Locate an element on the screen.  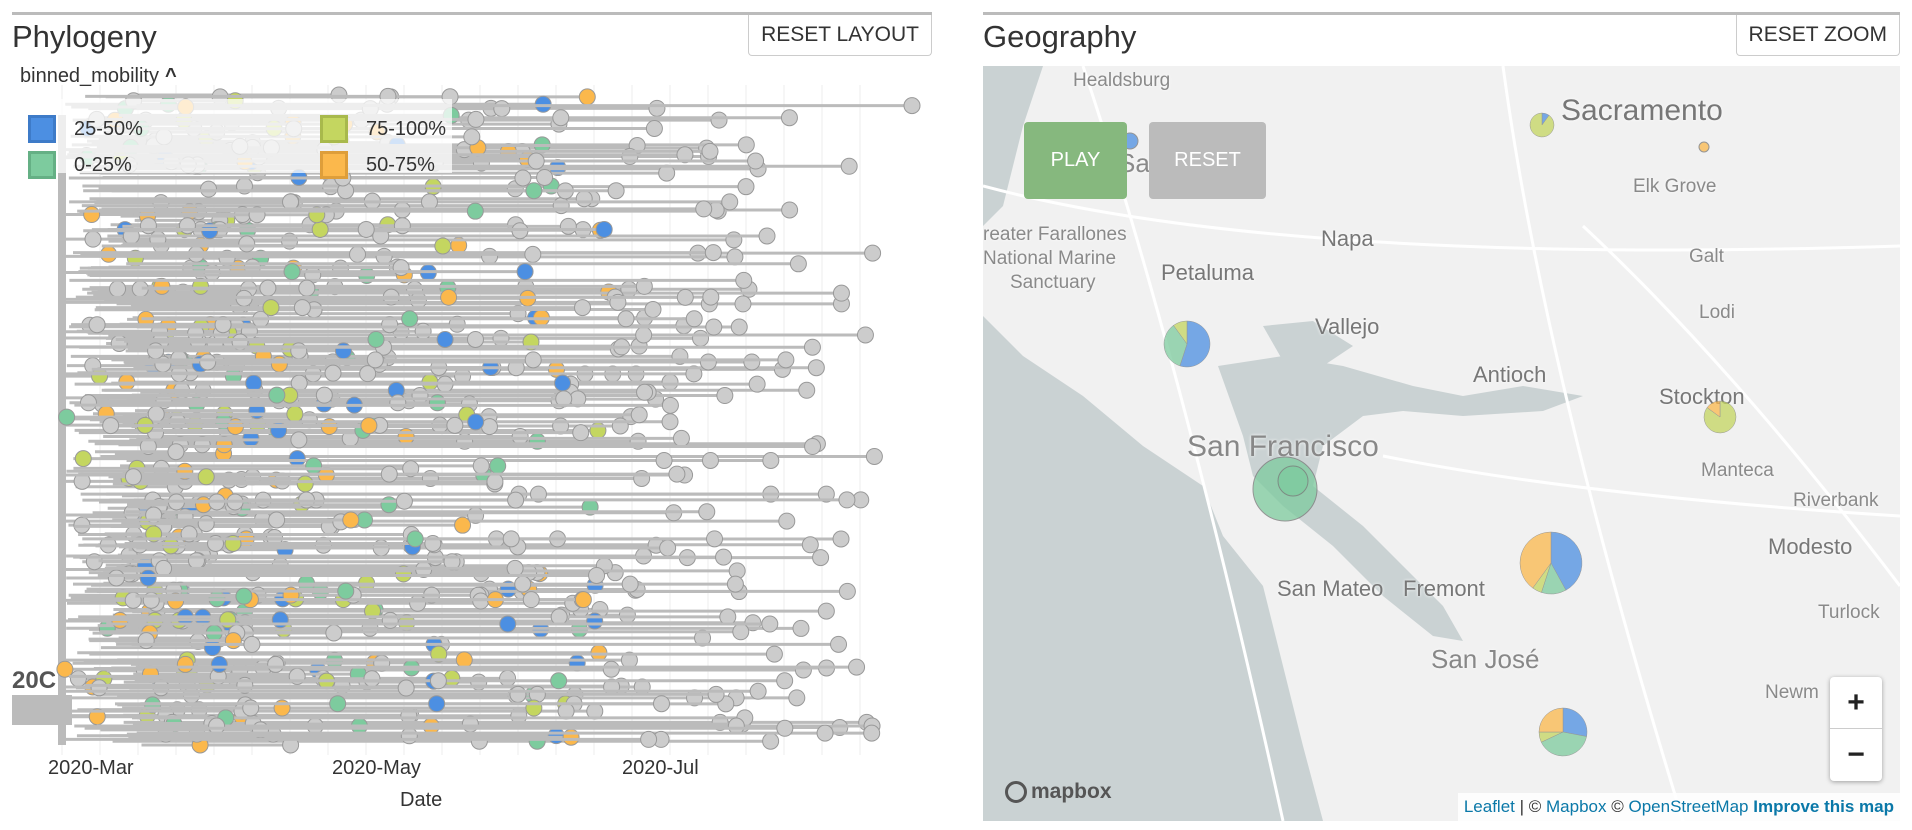
leaflet-link: Leaflet is located at coordinates (1489, 806).